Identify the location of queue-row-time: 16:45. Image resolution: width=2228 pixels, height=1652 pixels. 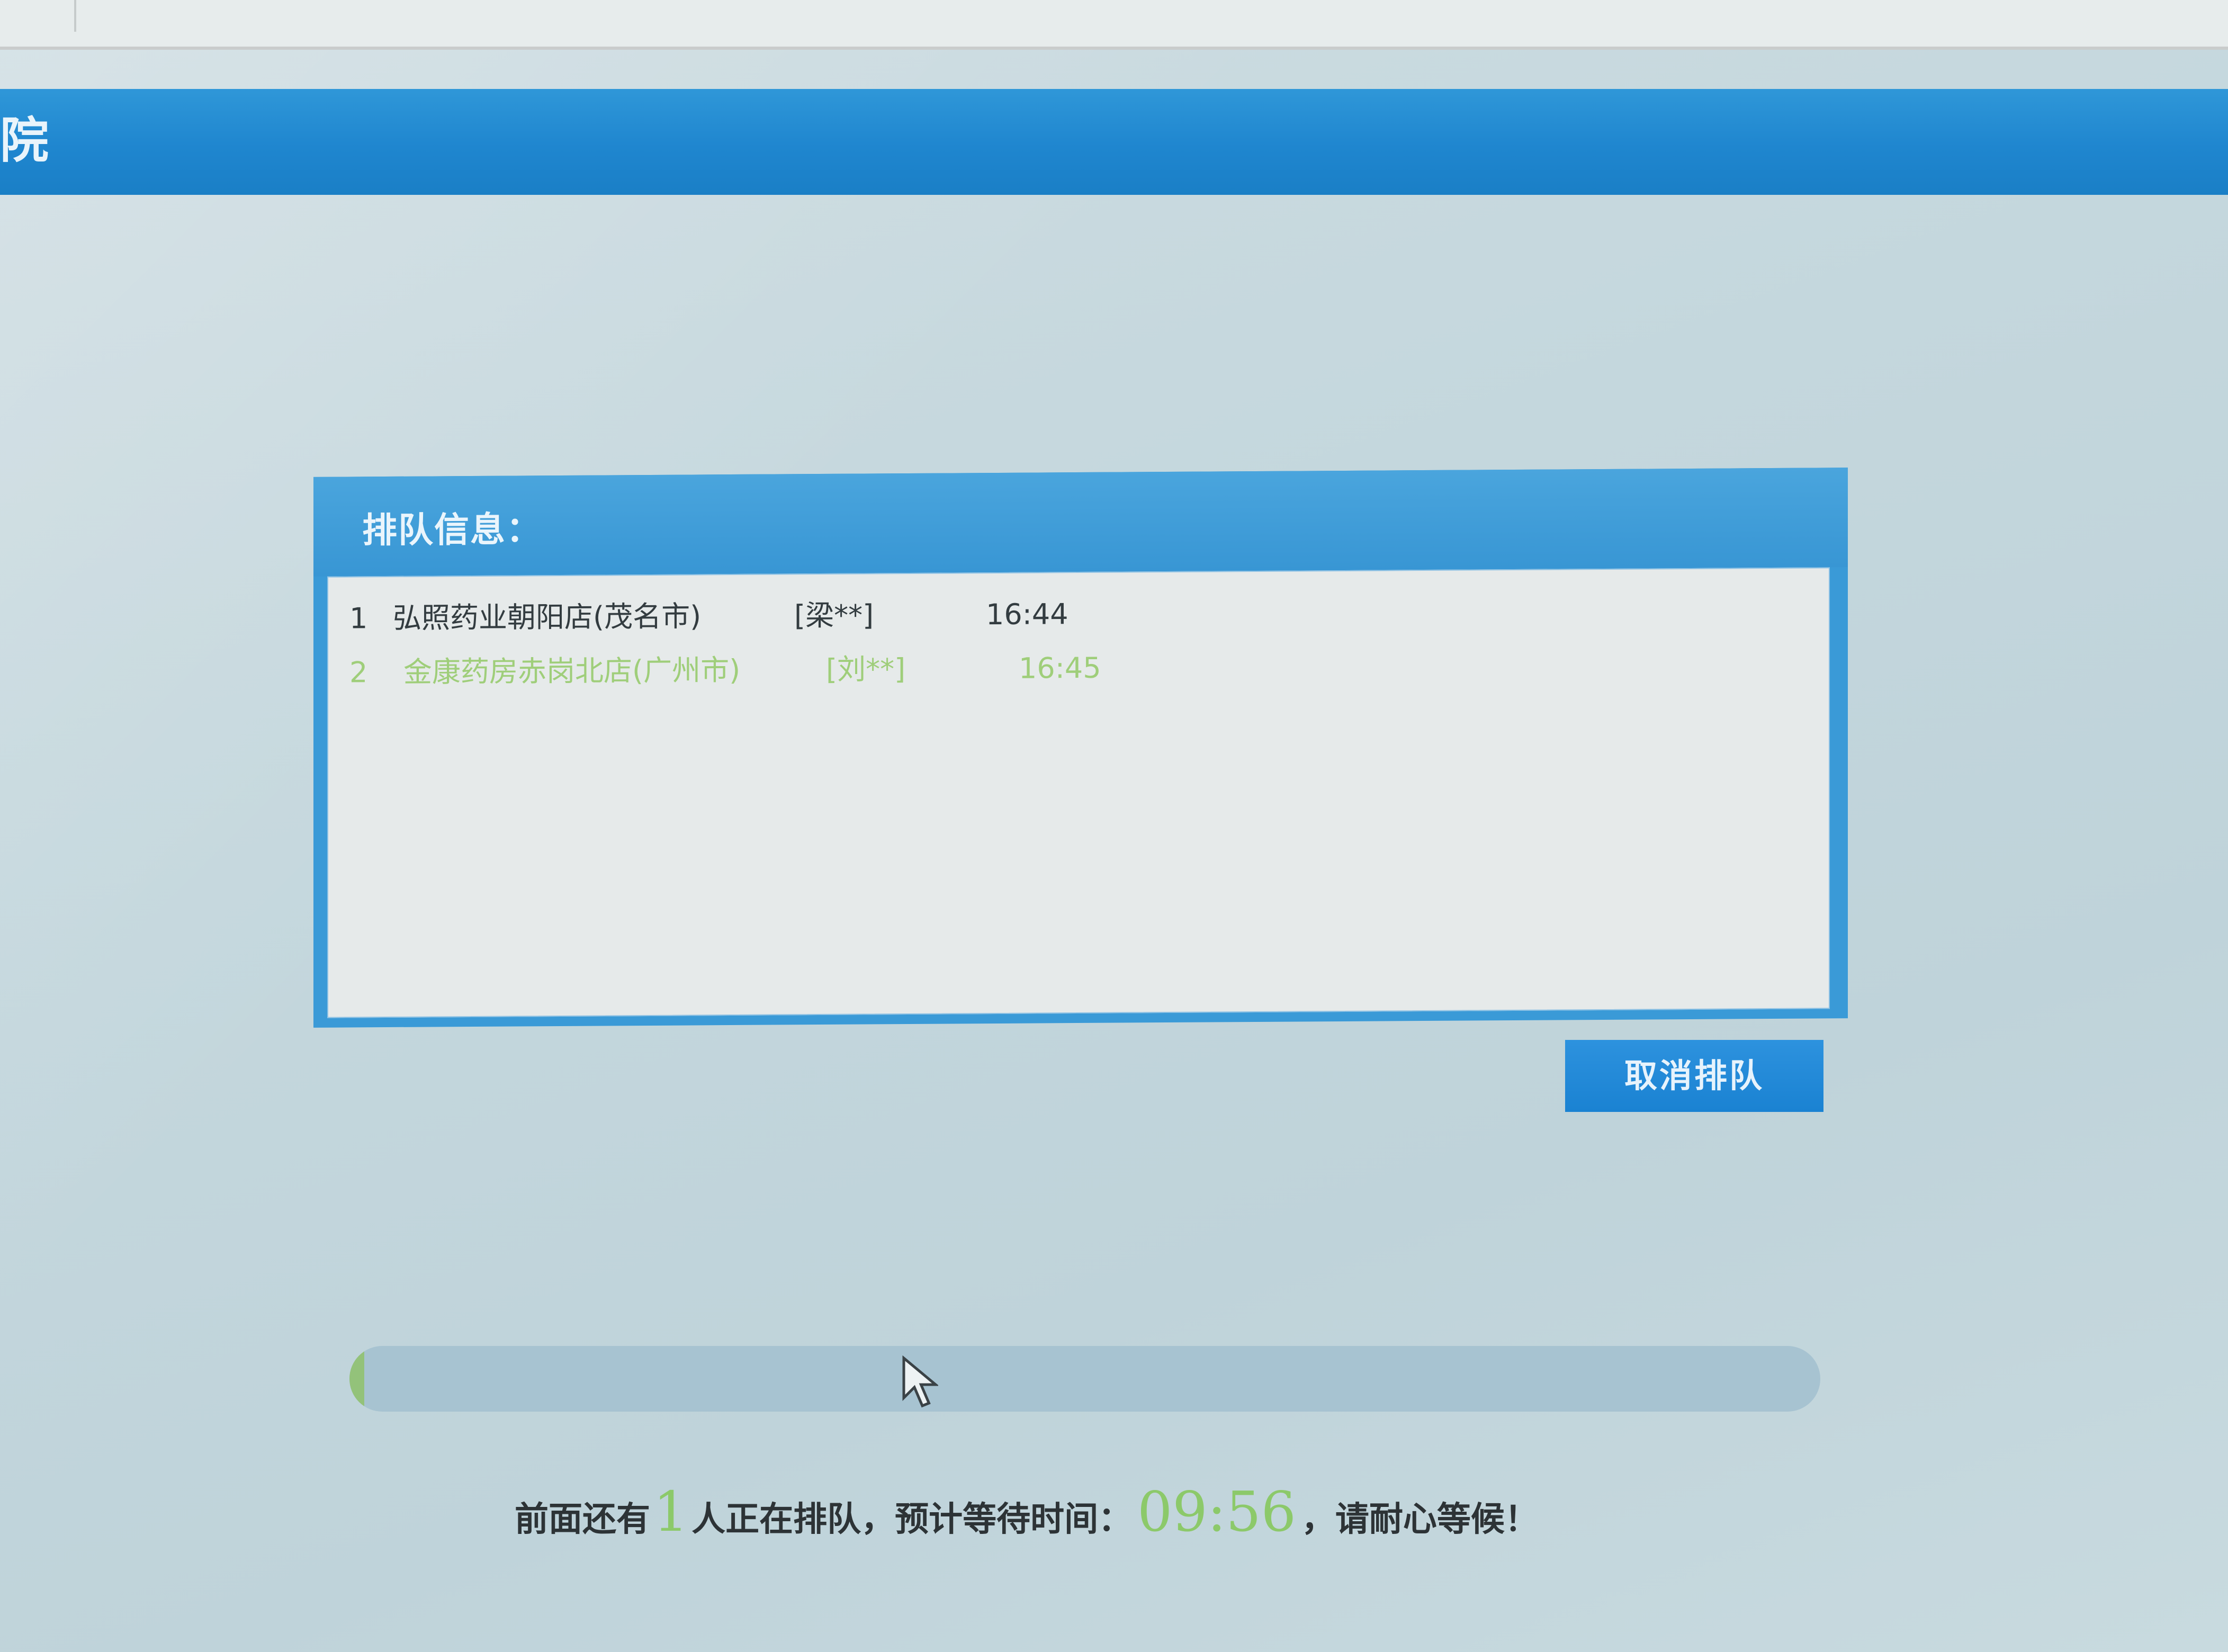
(1060, 668).